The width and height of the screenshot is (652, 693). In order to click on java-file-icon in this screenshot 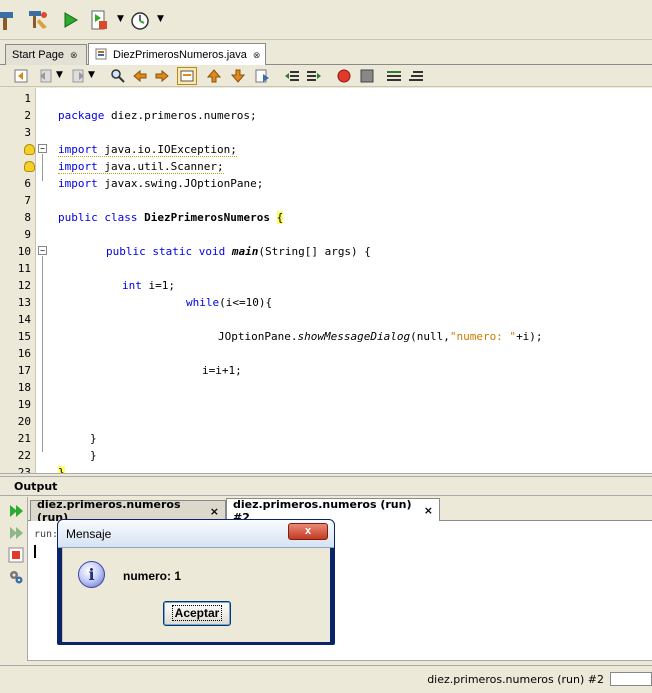, I will do `click(101, 55)`.